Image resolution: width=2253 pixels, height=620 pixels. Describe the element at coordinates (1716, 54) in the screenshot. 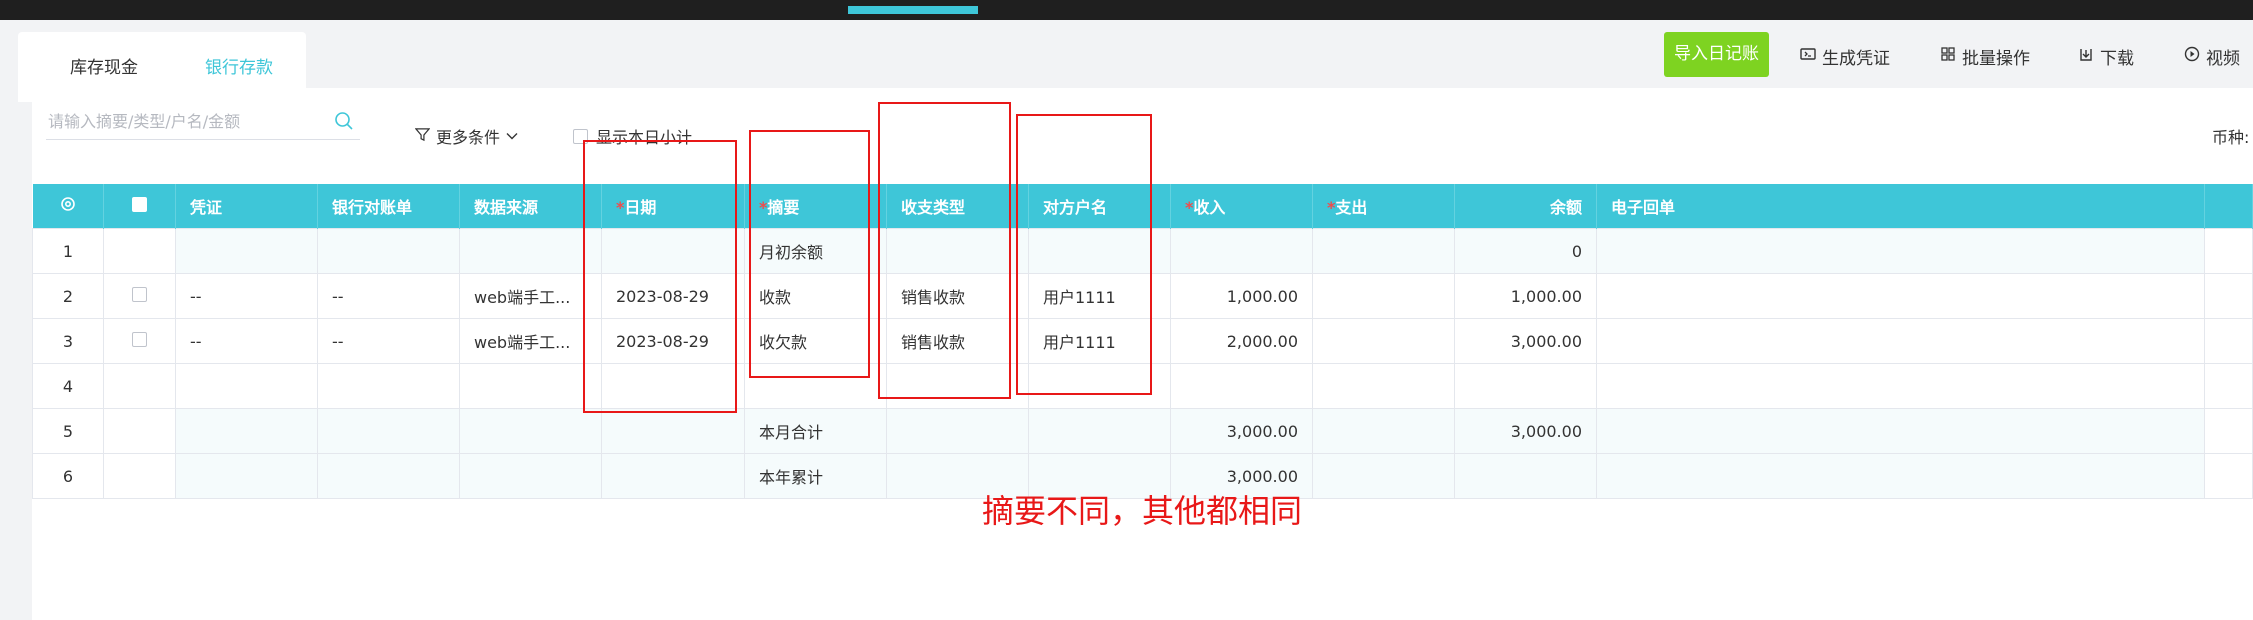

I see `import-journal-button: 导入日记账` at that location.